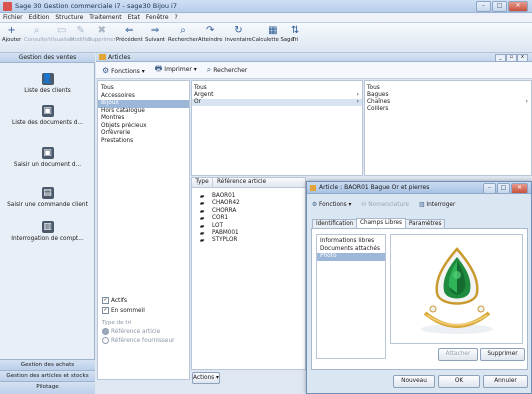 This screenshot has height=394, width=532. What do you see at coordinates (248, 233) in the screenshot?
I see `table-row: ▰ PABM001` at bounding box center [248, 233].